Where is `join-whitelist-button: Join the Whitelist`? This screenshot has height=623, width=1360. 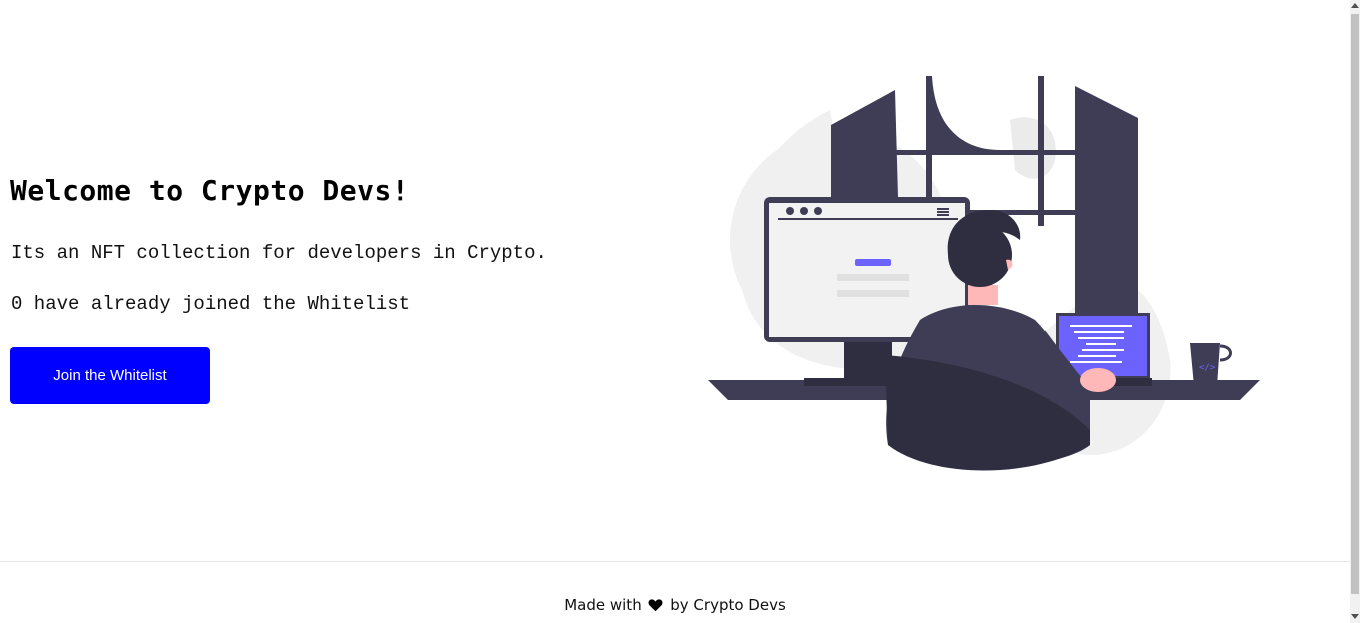 join-whitelist-button: Join the Whitelist is located at coordinates (110, 375).